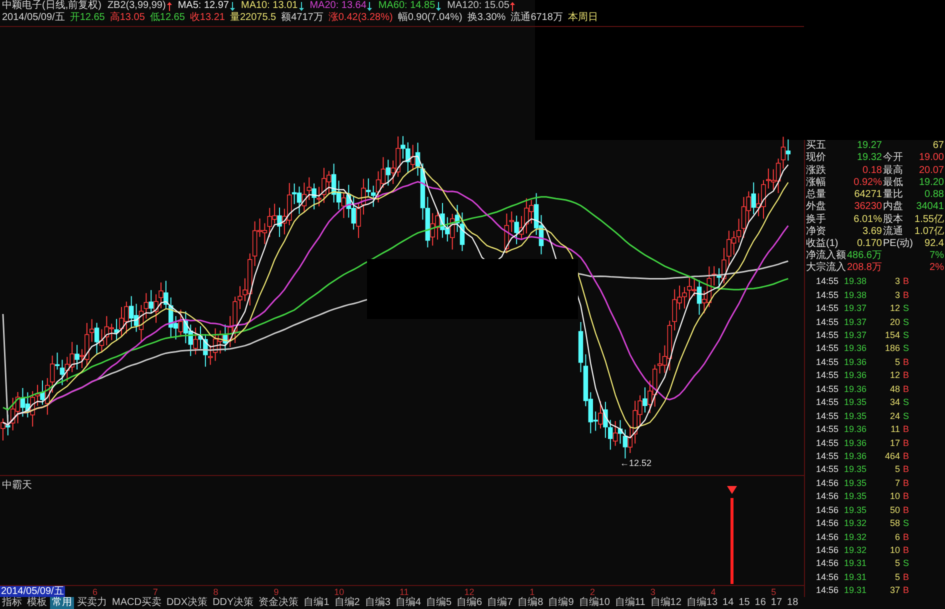  Describe the element at coordinates (486, 18) in the screenshot. I see `bar-info-text: 换3.30%` at that location.